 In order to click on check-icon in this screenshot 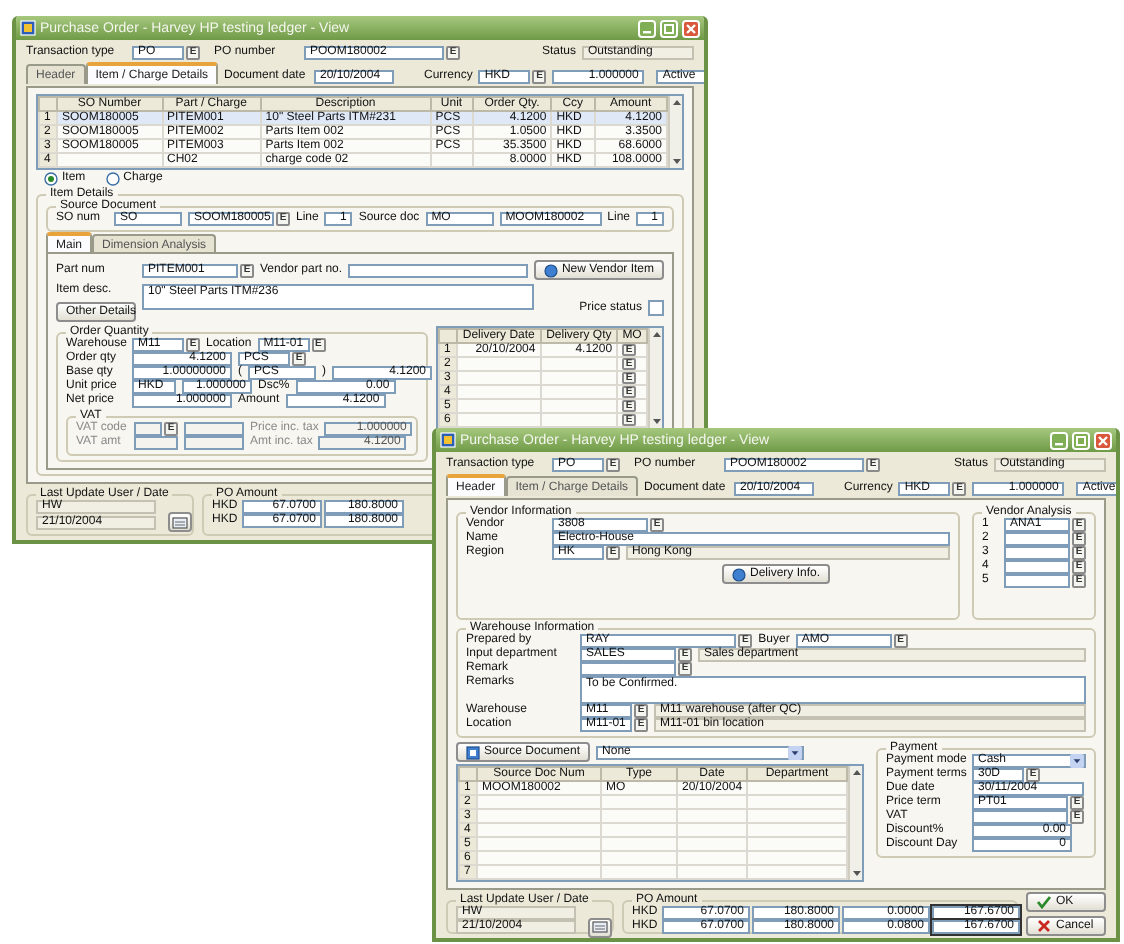, I will do `click(1044, 902)`.